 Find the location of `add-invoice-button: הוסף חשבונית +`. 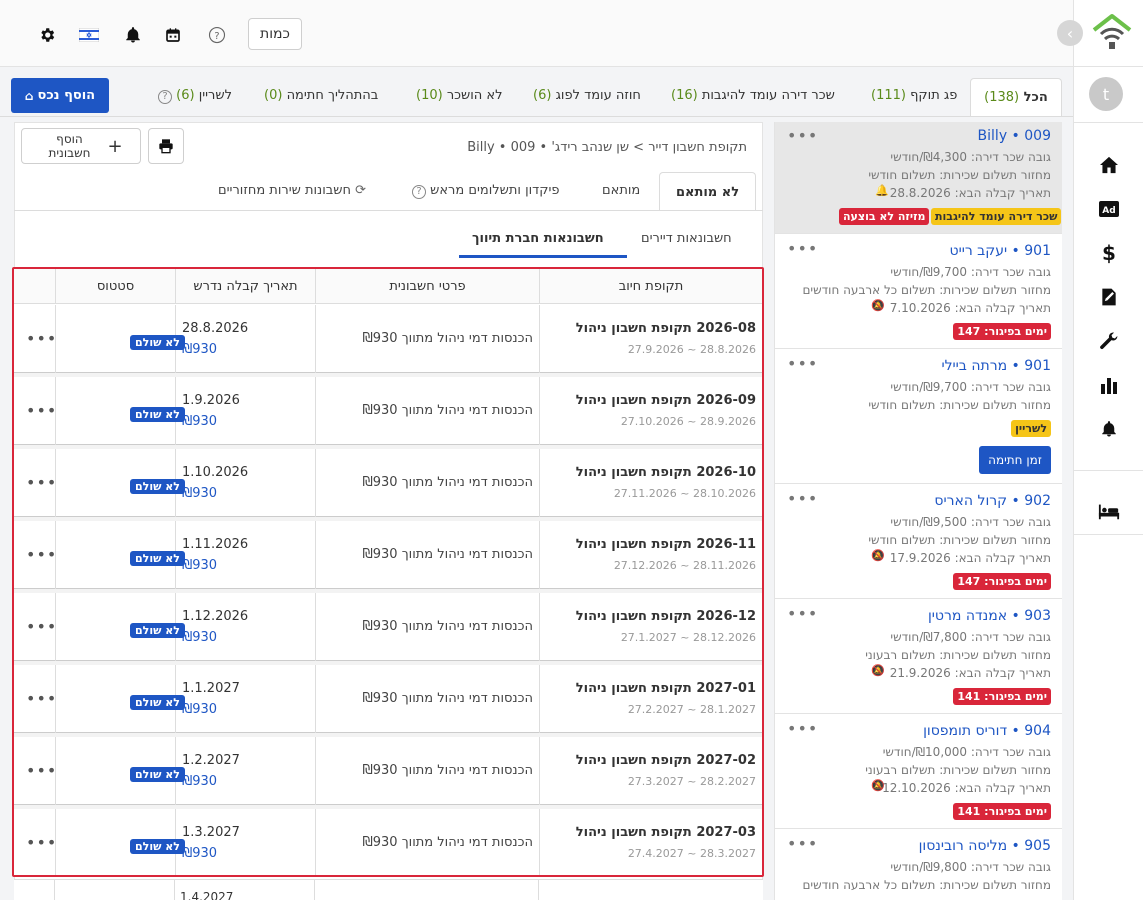

add-invoice-button: הוסף חשבונית + is located at coordinates (81, 146).